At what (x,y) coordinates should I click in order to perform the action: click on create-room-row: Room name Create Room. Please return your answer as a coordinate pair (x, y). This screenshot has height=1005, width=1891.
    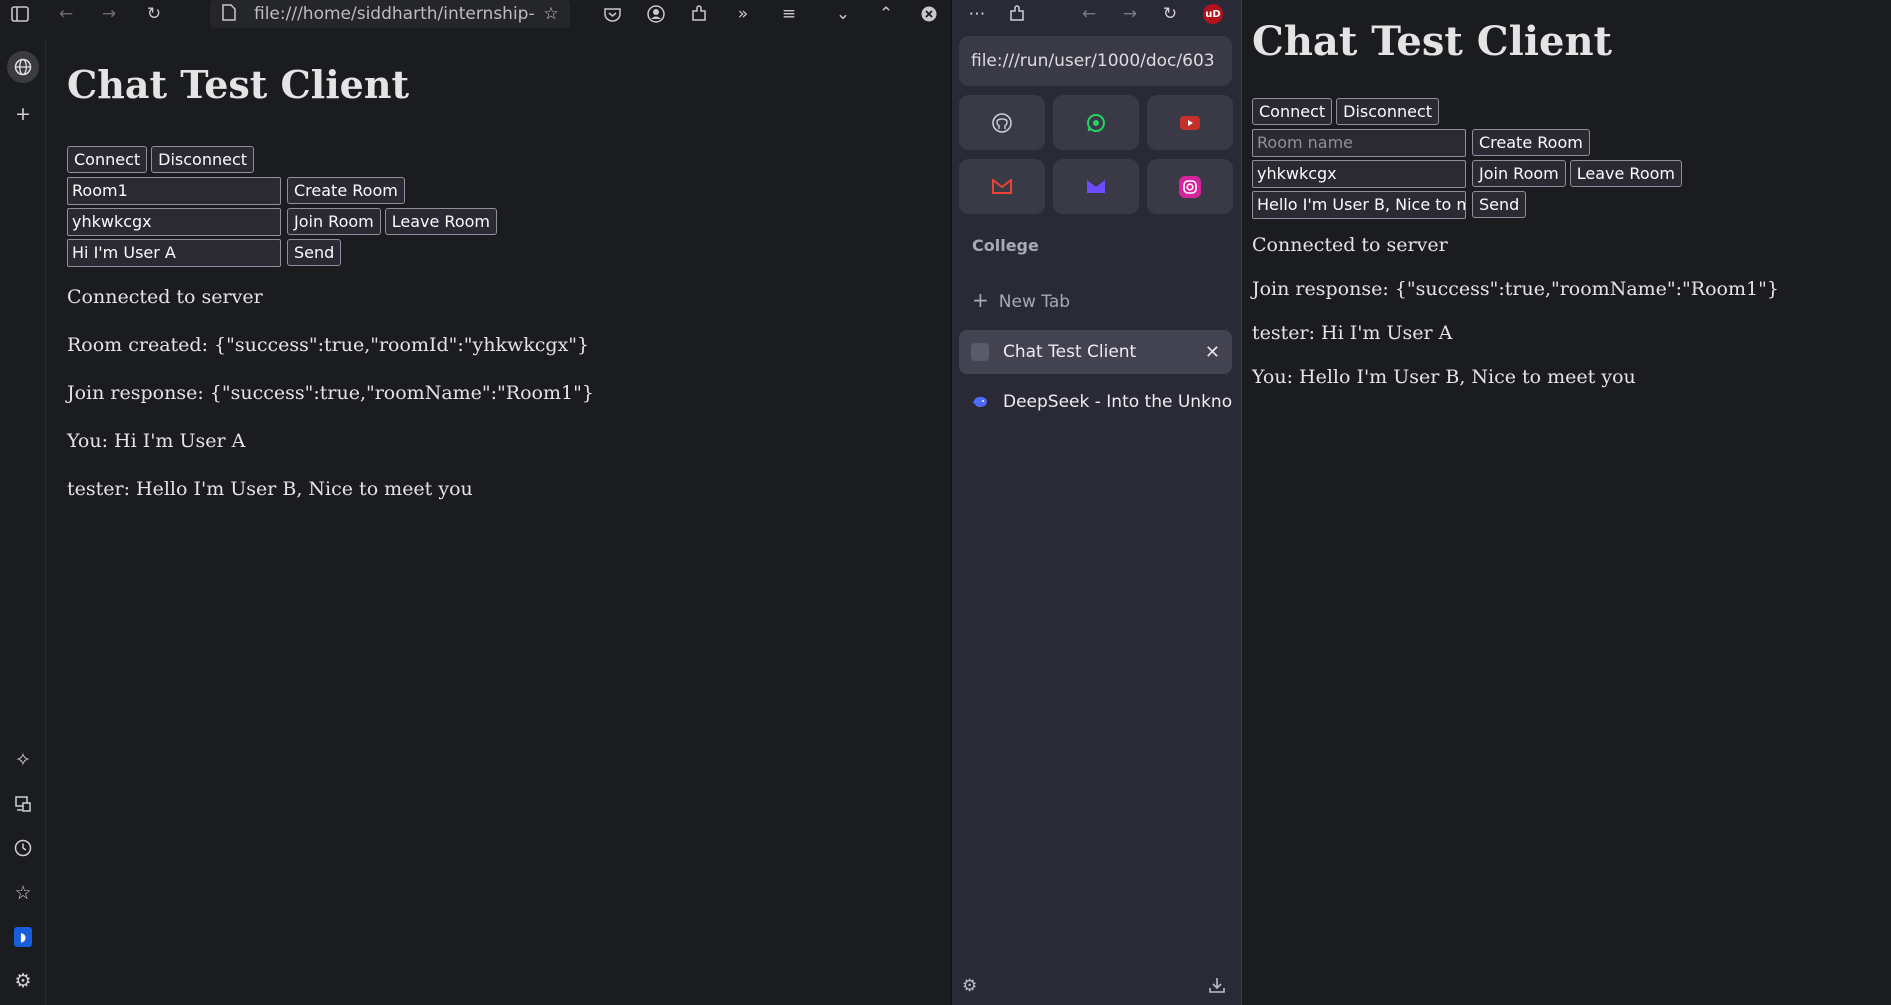
    Looking at the image, I should click on (1567, 144).